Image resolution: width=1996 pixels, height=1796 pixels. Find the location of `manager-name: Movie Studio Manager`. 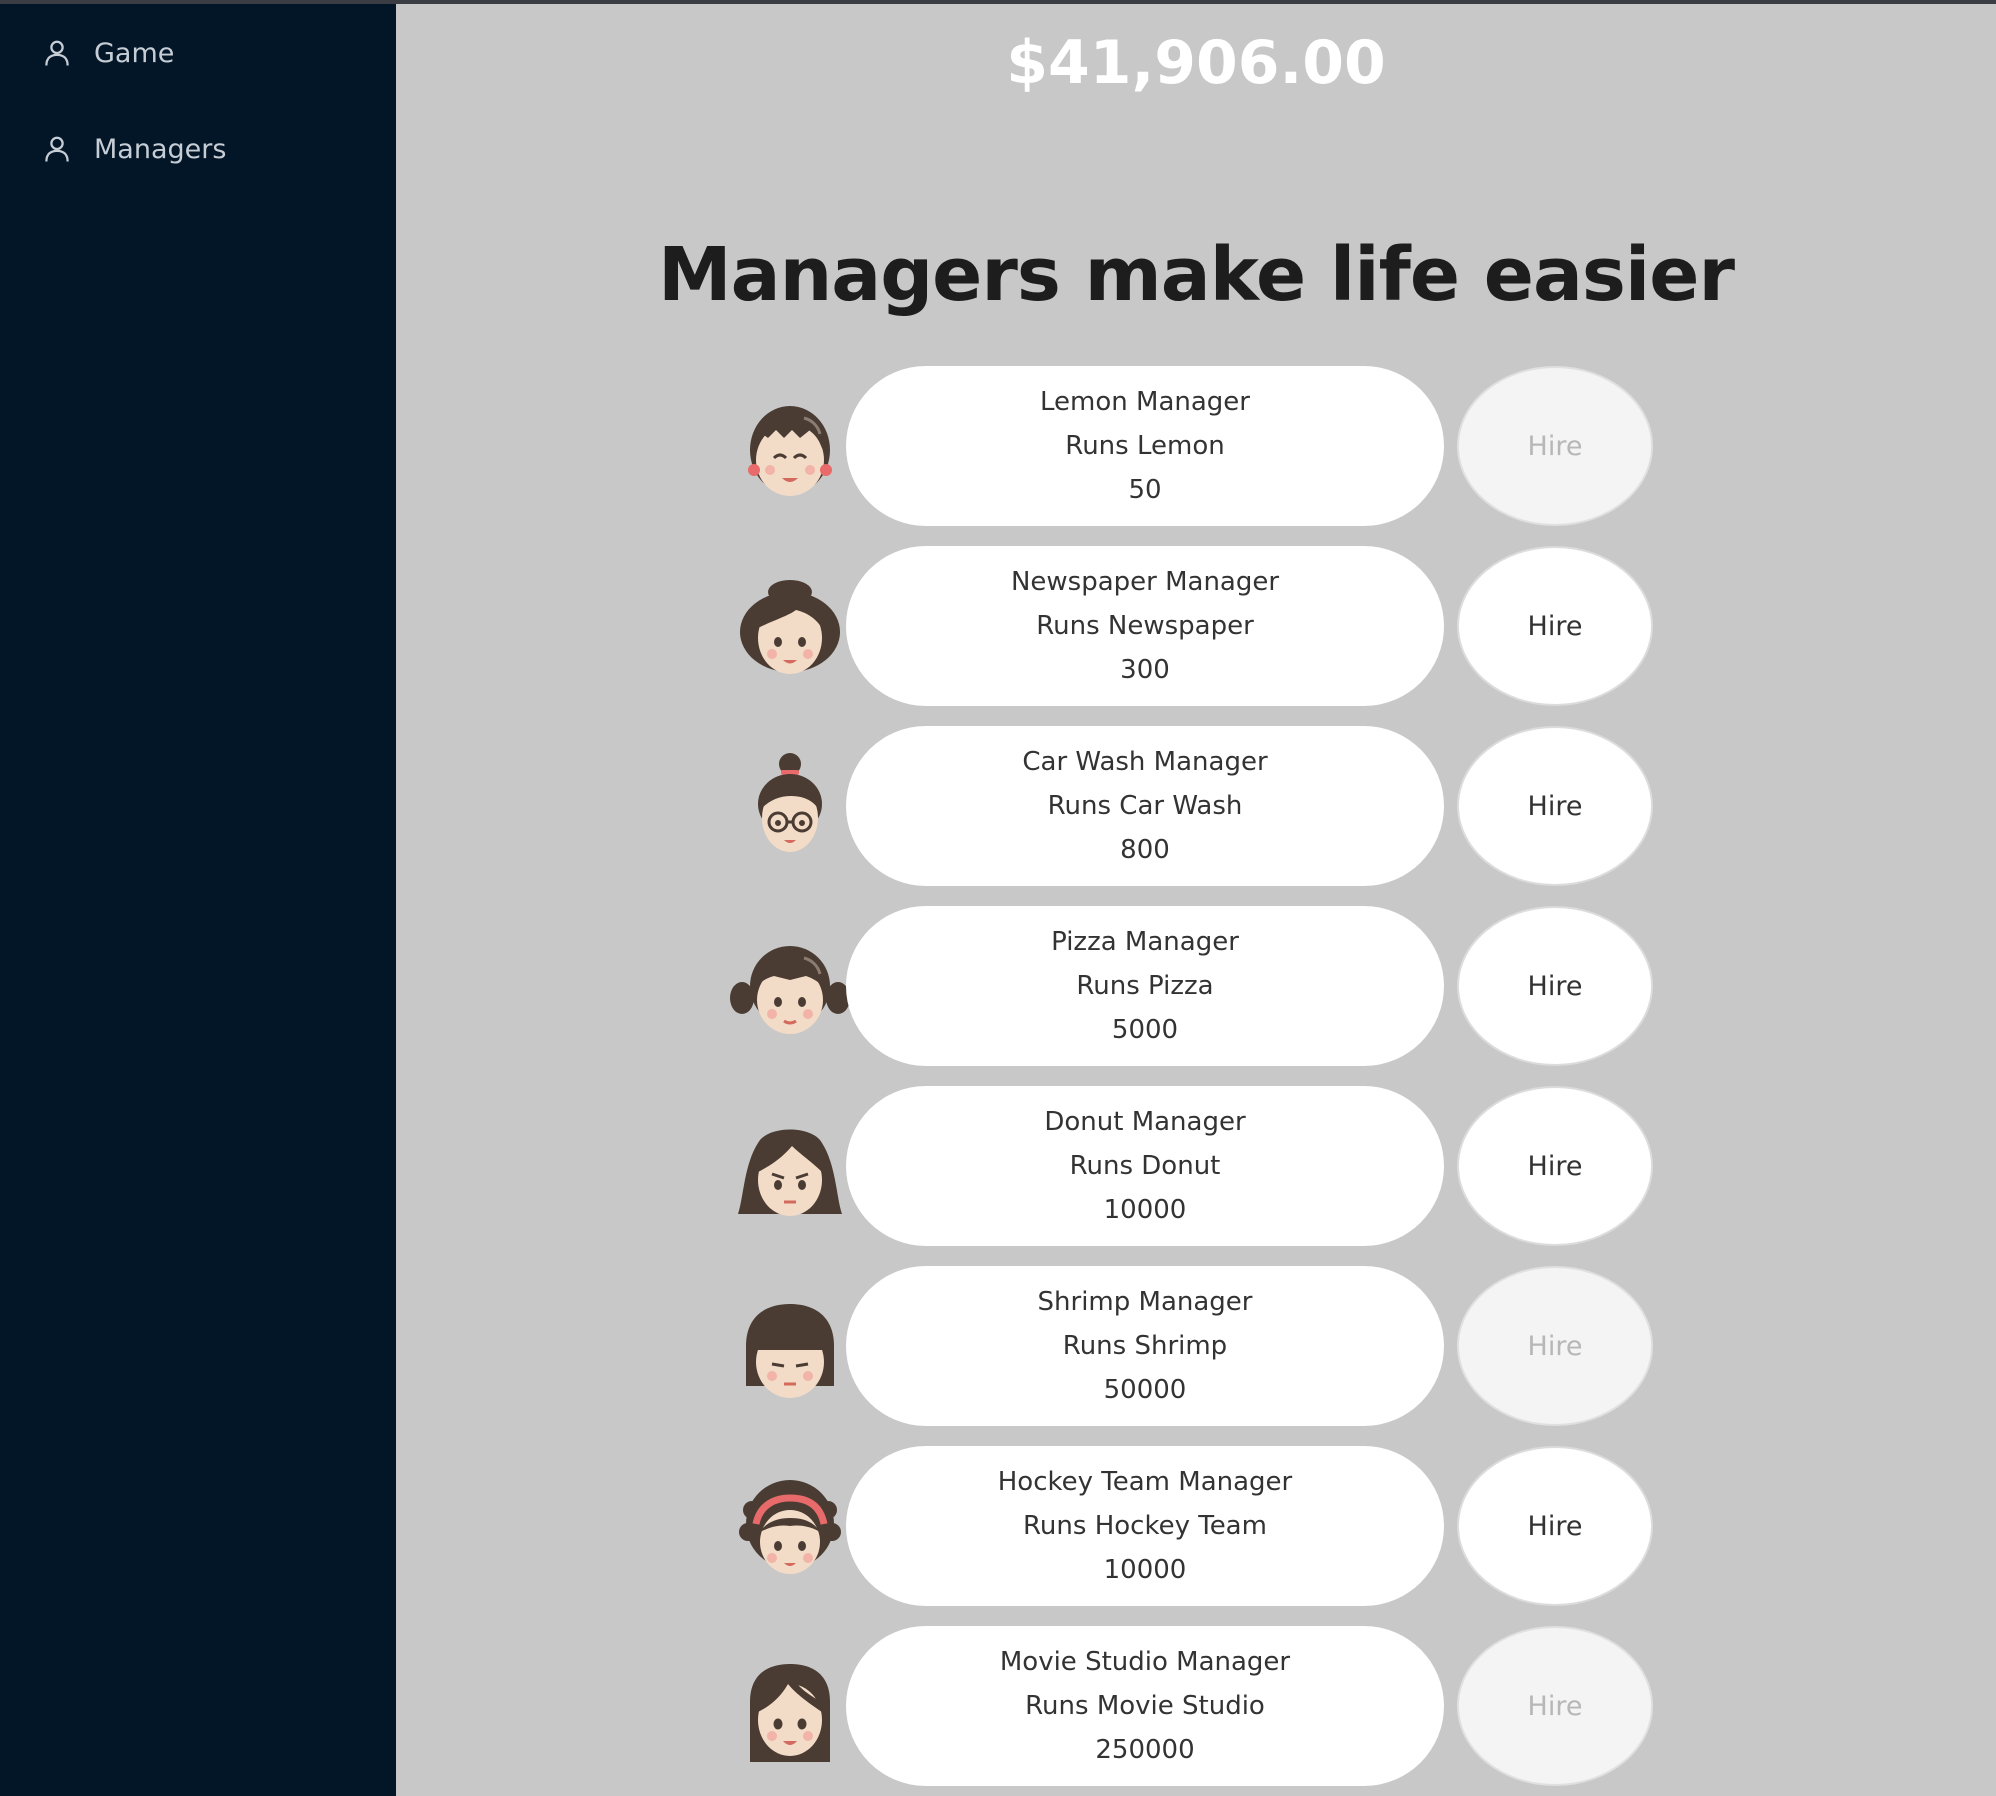

manager-name: Movie Studio Manager is located at coordinates (1145, 1662).